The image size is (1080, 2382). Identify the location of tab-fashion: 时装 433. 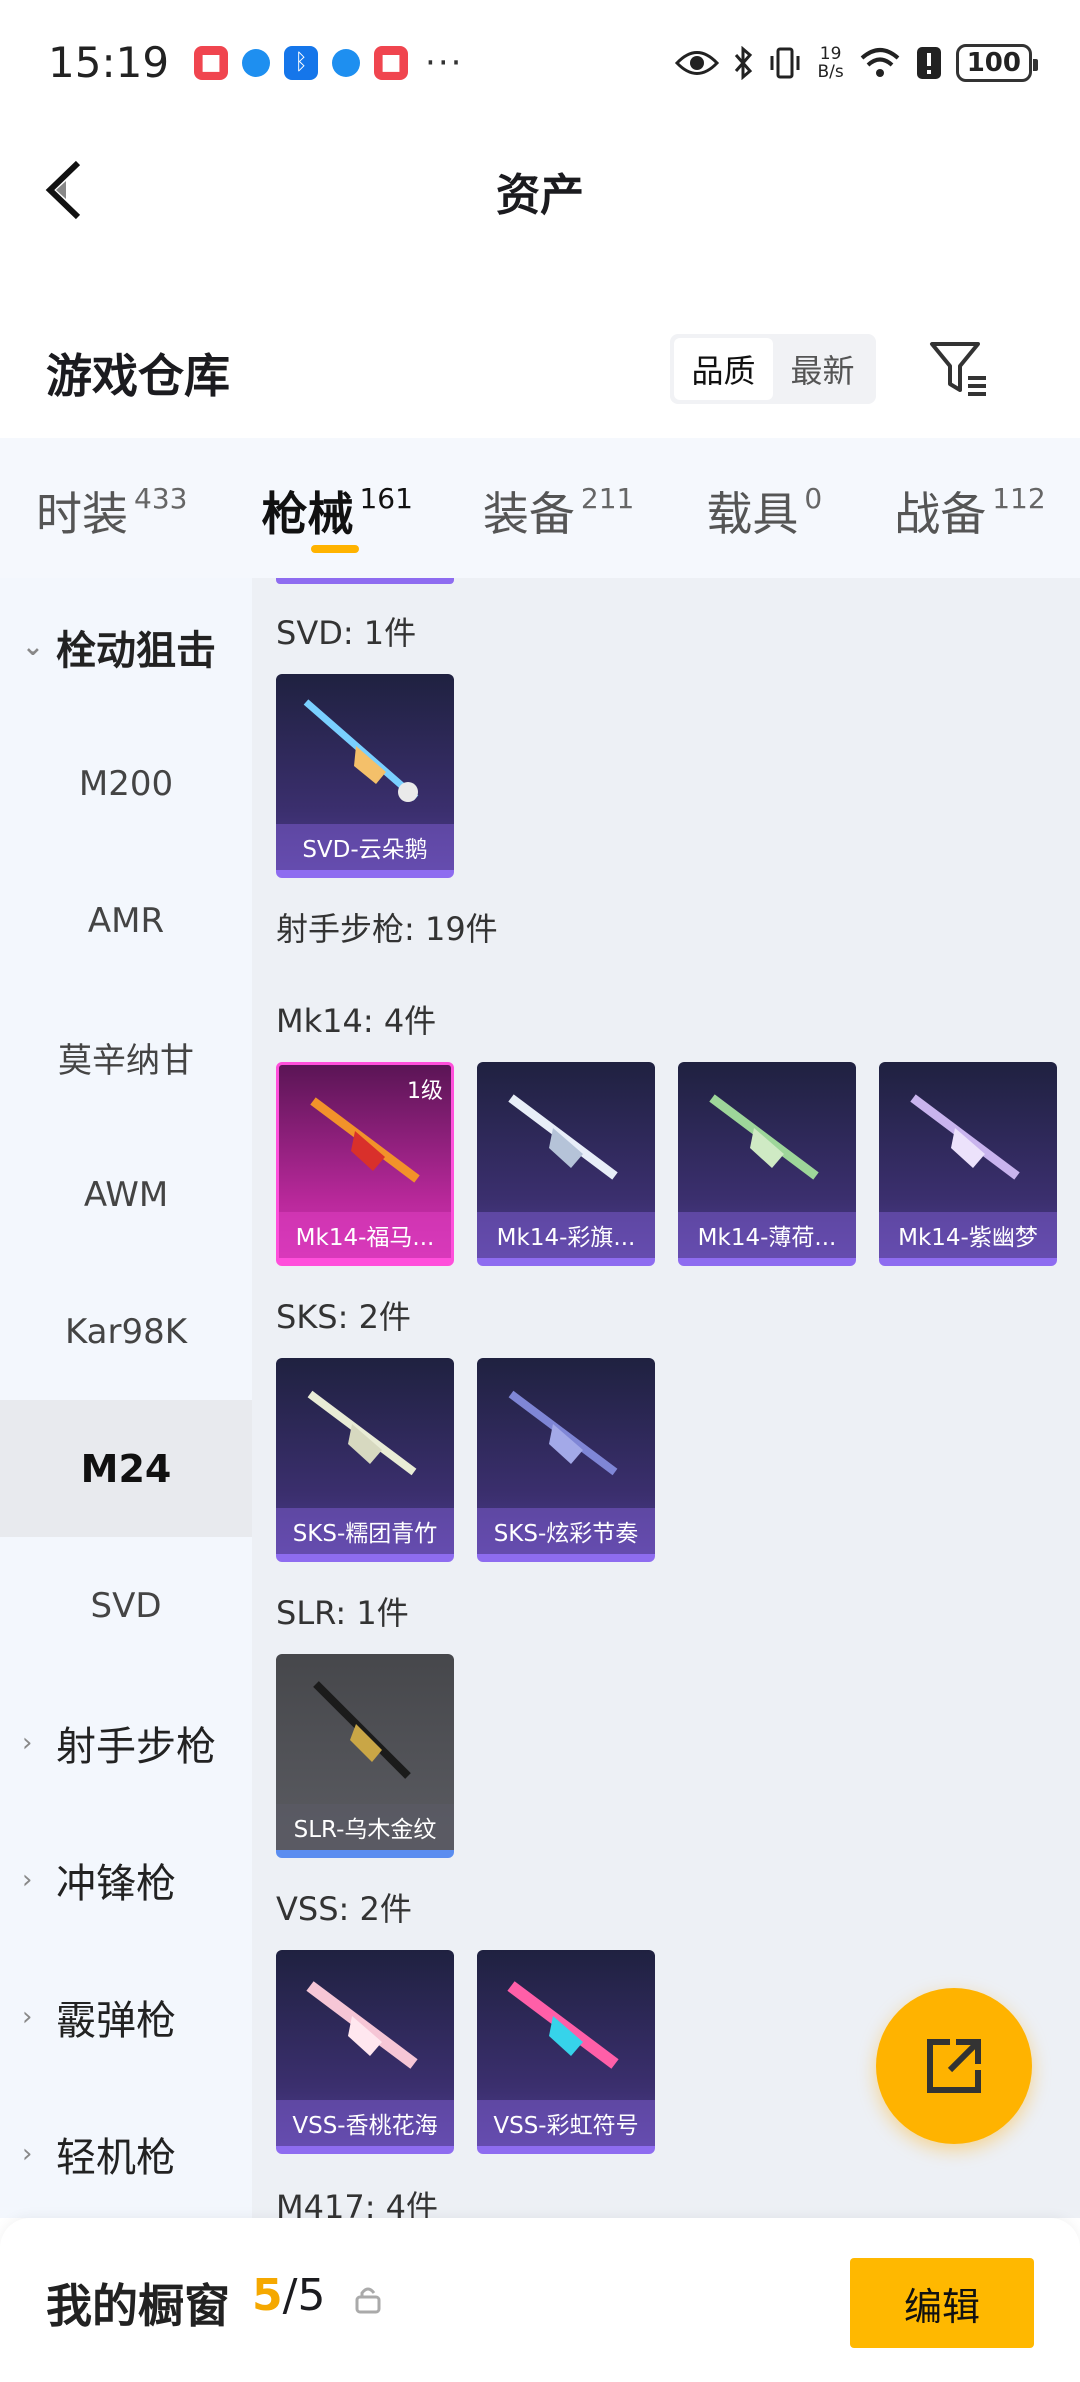
(111, 508).